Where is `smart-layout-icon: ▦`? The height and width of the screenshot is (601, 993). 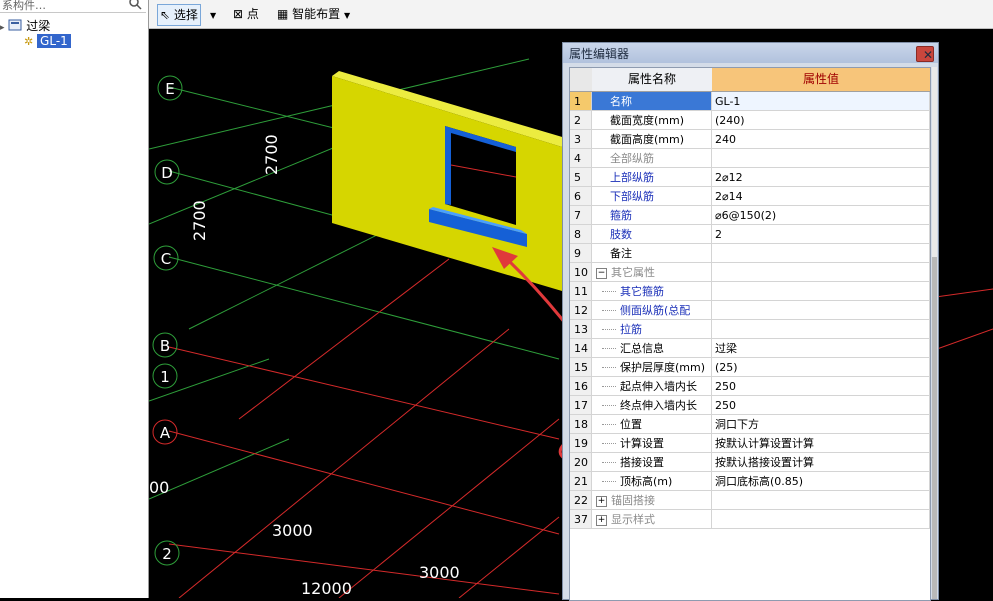
smart-layout-icon: ▦ is located at coordinates (283, 14).